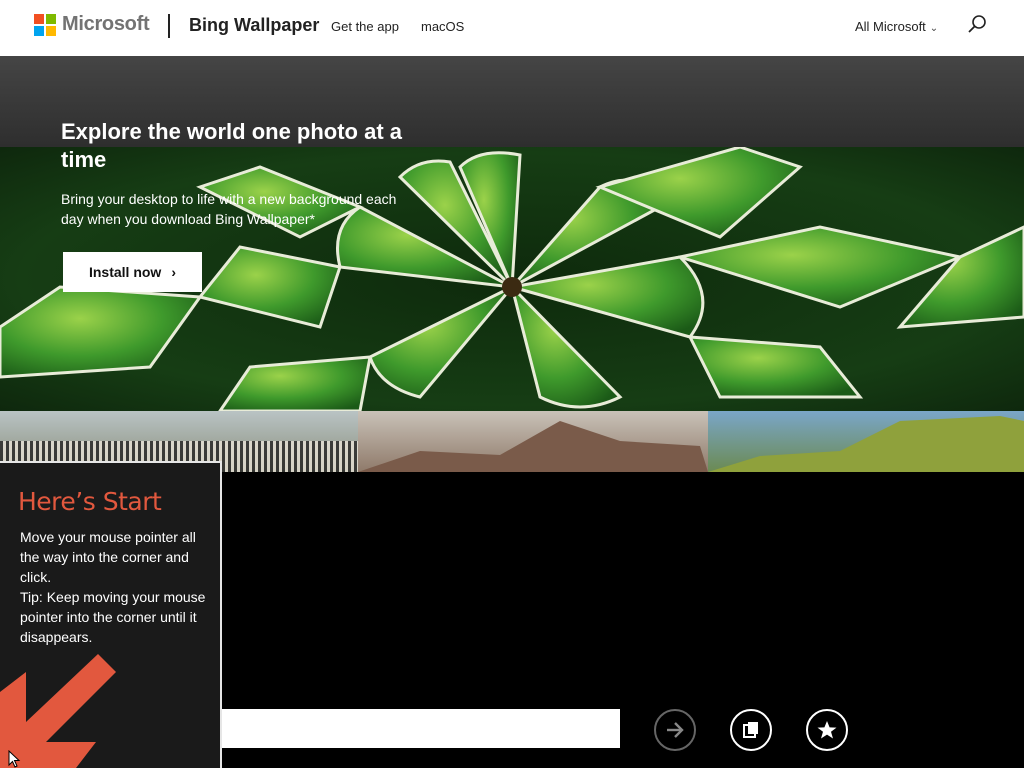 This screenshot has width=1024, height=768. I want to click on header-divider, so click(169, 26).